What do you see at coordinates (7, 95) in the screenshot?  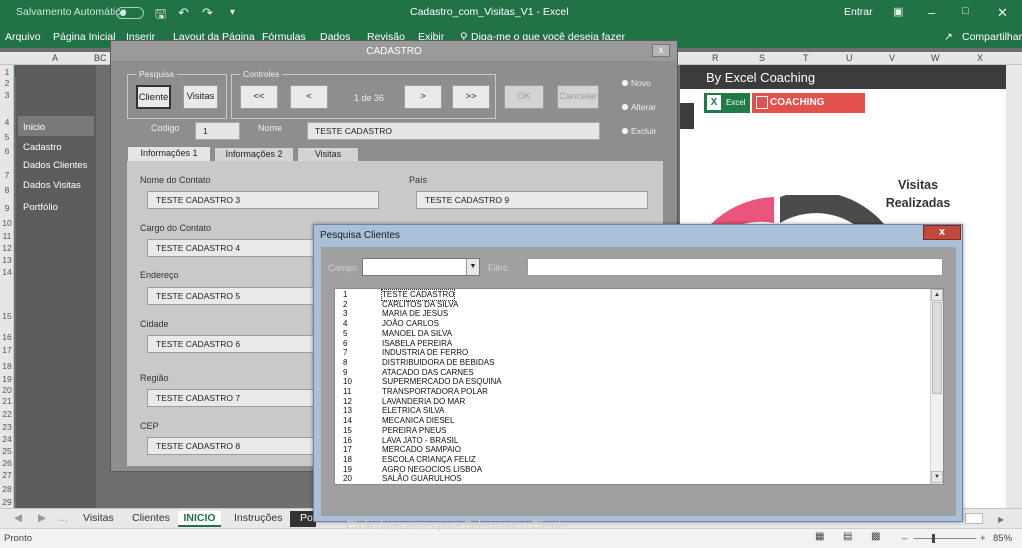 I see `row-header: 3` at bounding box center [7, 95].